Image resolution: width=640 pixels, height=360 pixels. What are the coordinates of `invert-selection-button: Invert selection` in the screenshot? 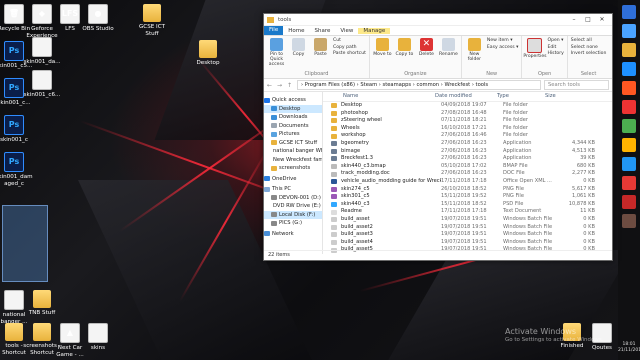 It's located at (589, 54).